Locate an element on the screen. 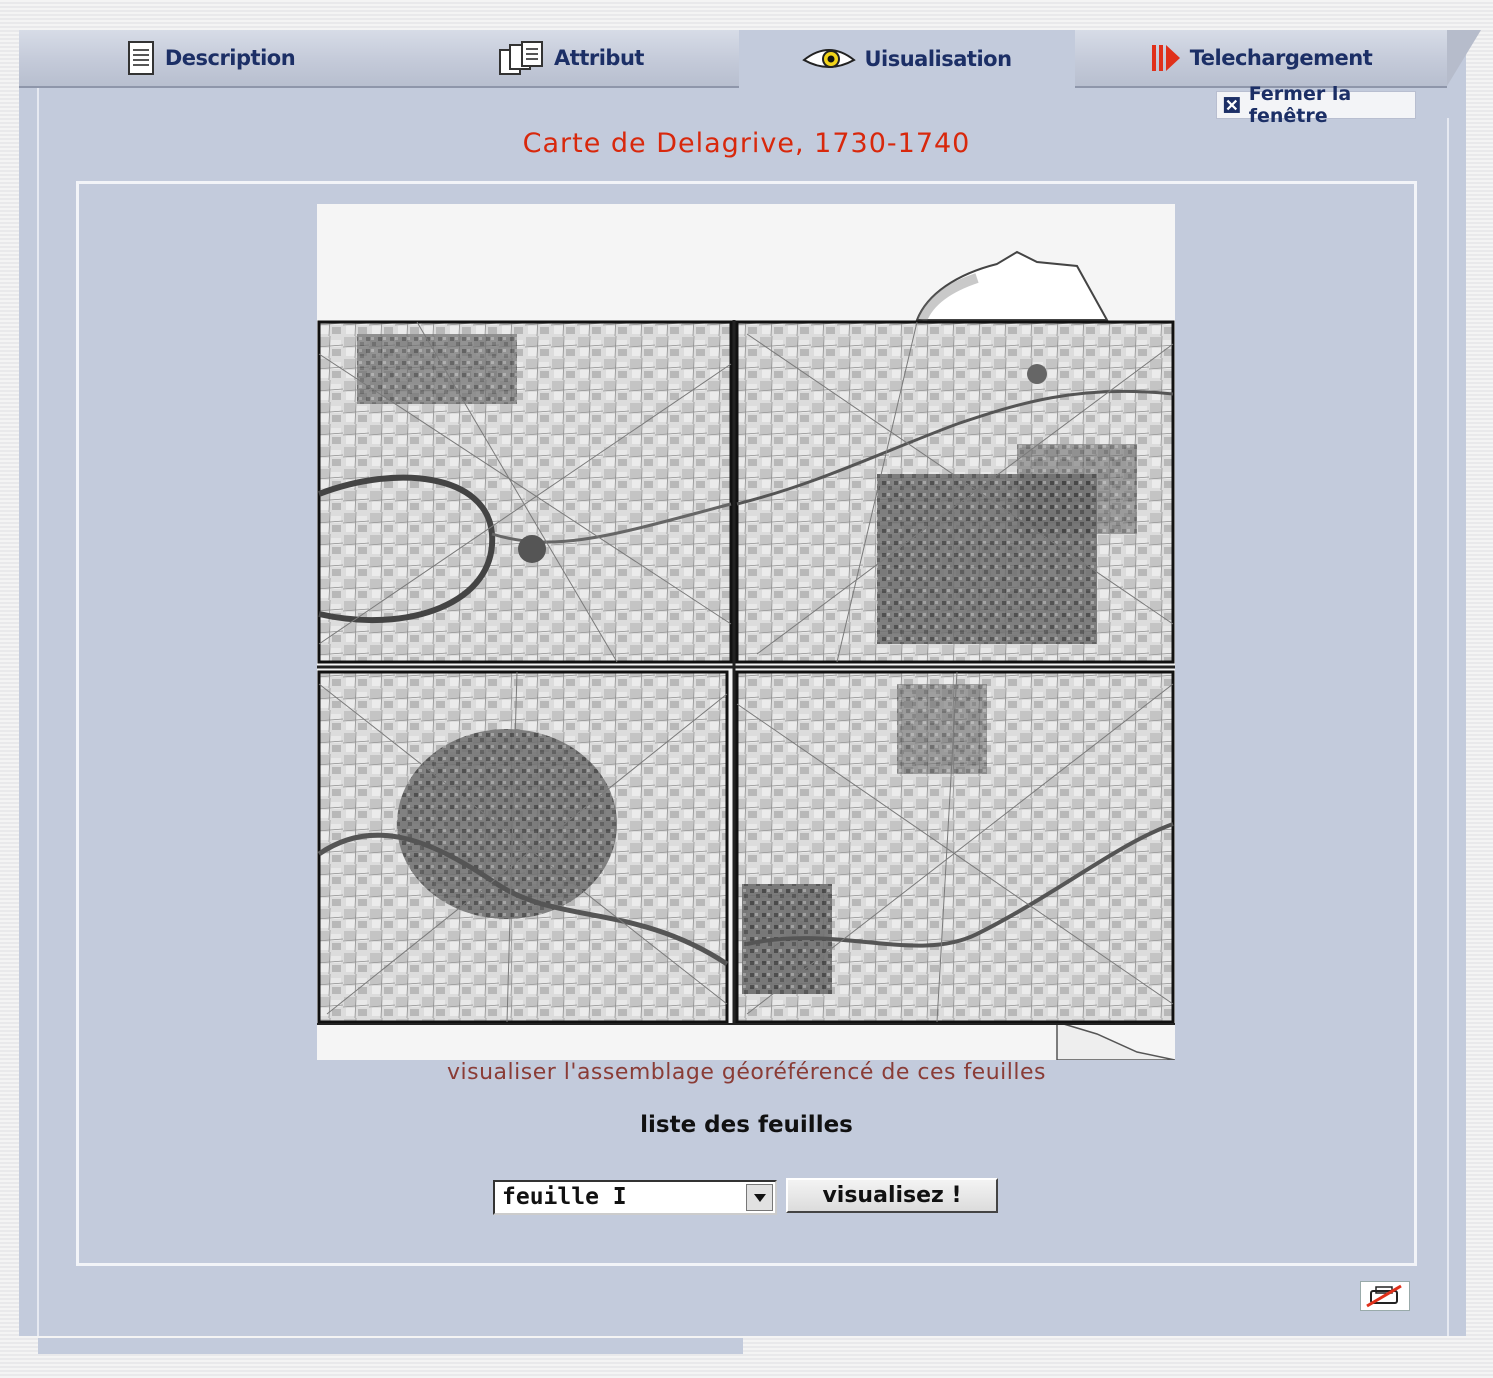 The height and width of the screenshot is (1378, 1493). tab-attribut: Attribut is located at coordinates (571, 59).